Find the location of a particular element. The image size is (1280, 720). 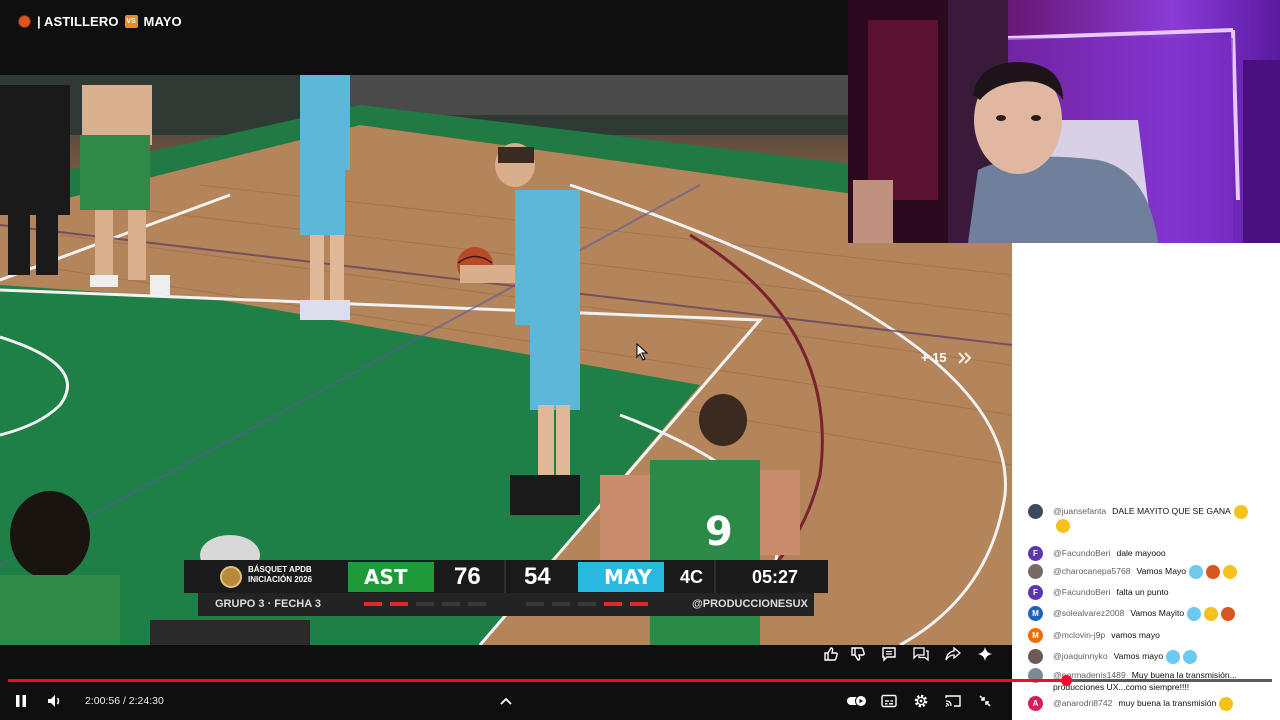

chat-bubbles-icon is located at coordinates (921, 654).